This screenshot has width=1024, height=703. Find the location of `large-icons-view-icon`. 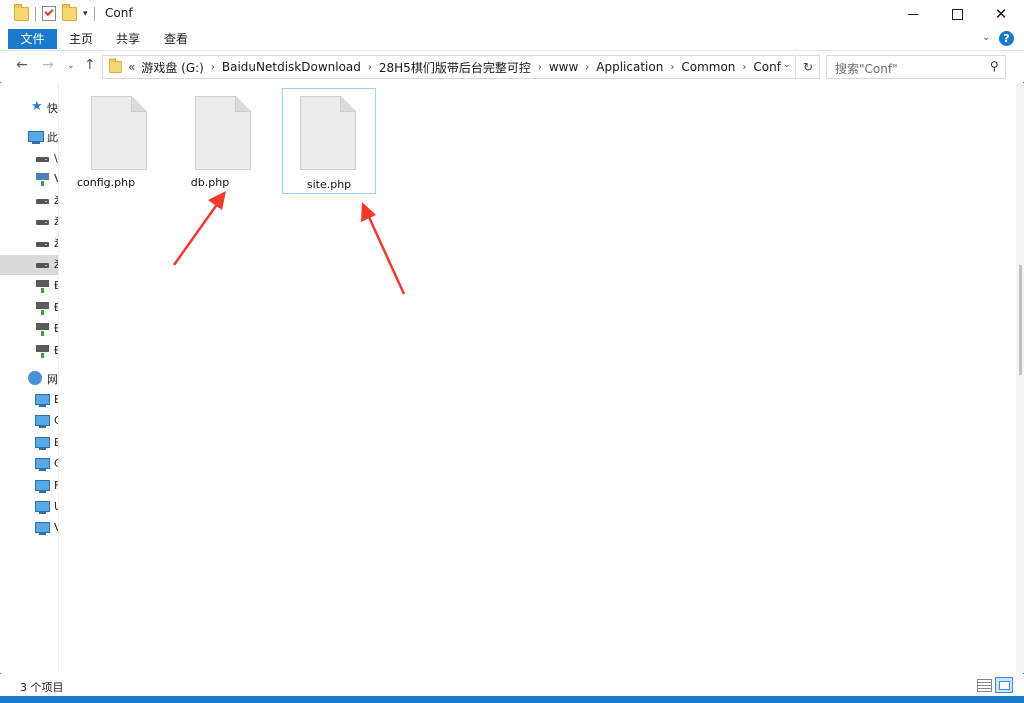

large-icons-view-icon is located at coordinates (1004, 685).